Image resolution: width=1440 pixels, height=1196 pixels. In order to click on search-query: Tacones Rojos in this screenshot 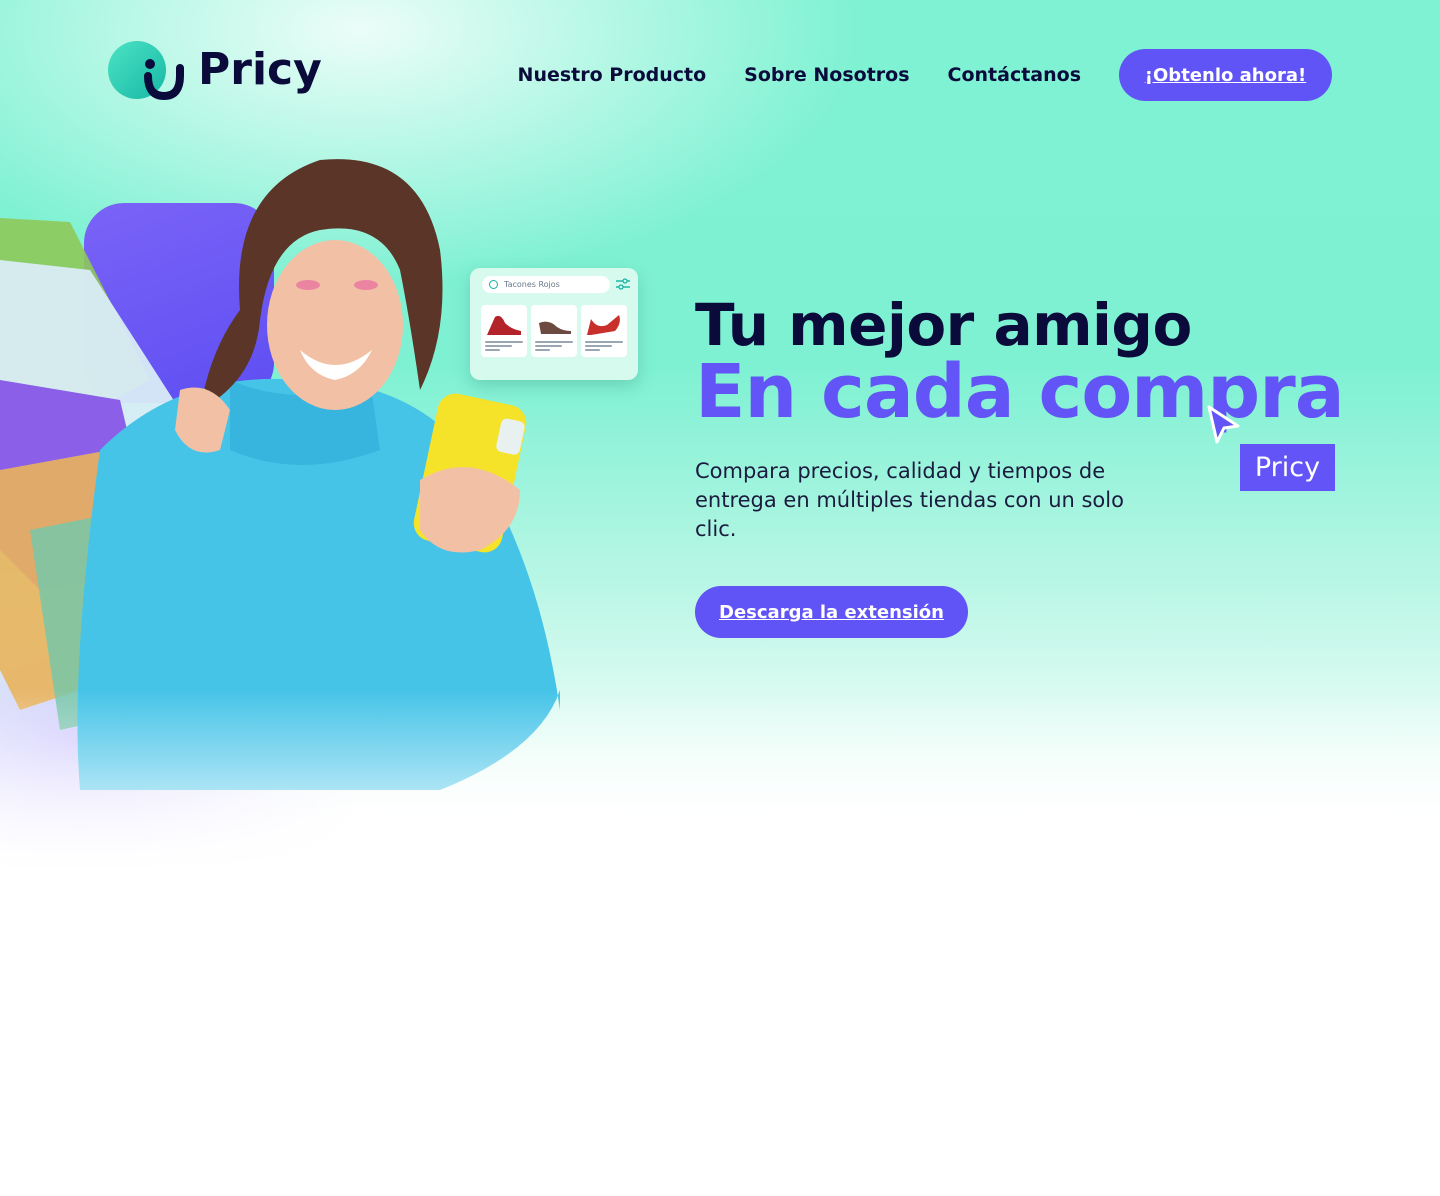, I will do `click(532, 284)`.